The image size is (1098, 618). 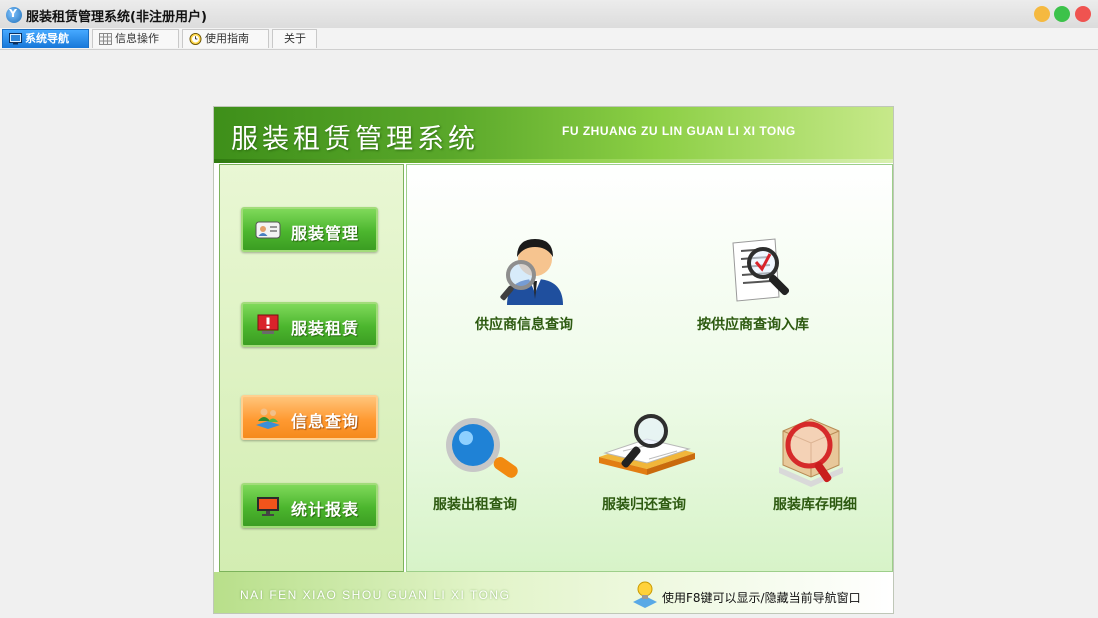 I want to click on alert-monitor-icon, so click(x=268, y=324).